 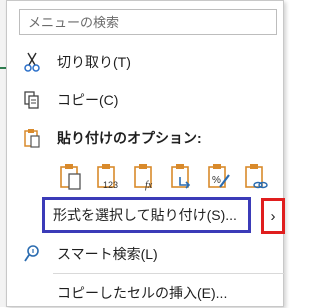 I want to click on clipboard-icon, so click(x=32, y=138).